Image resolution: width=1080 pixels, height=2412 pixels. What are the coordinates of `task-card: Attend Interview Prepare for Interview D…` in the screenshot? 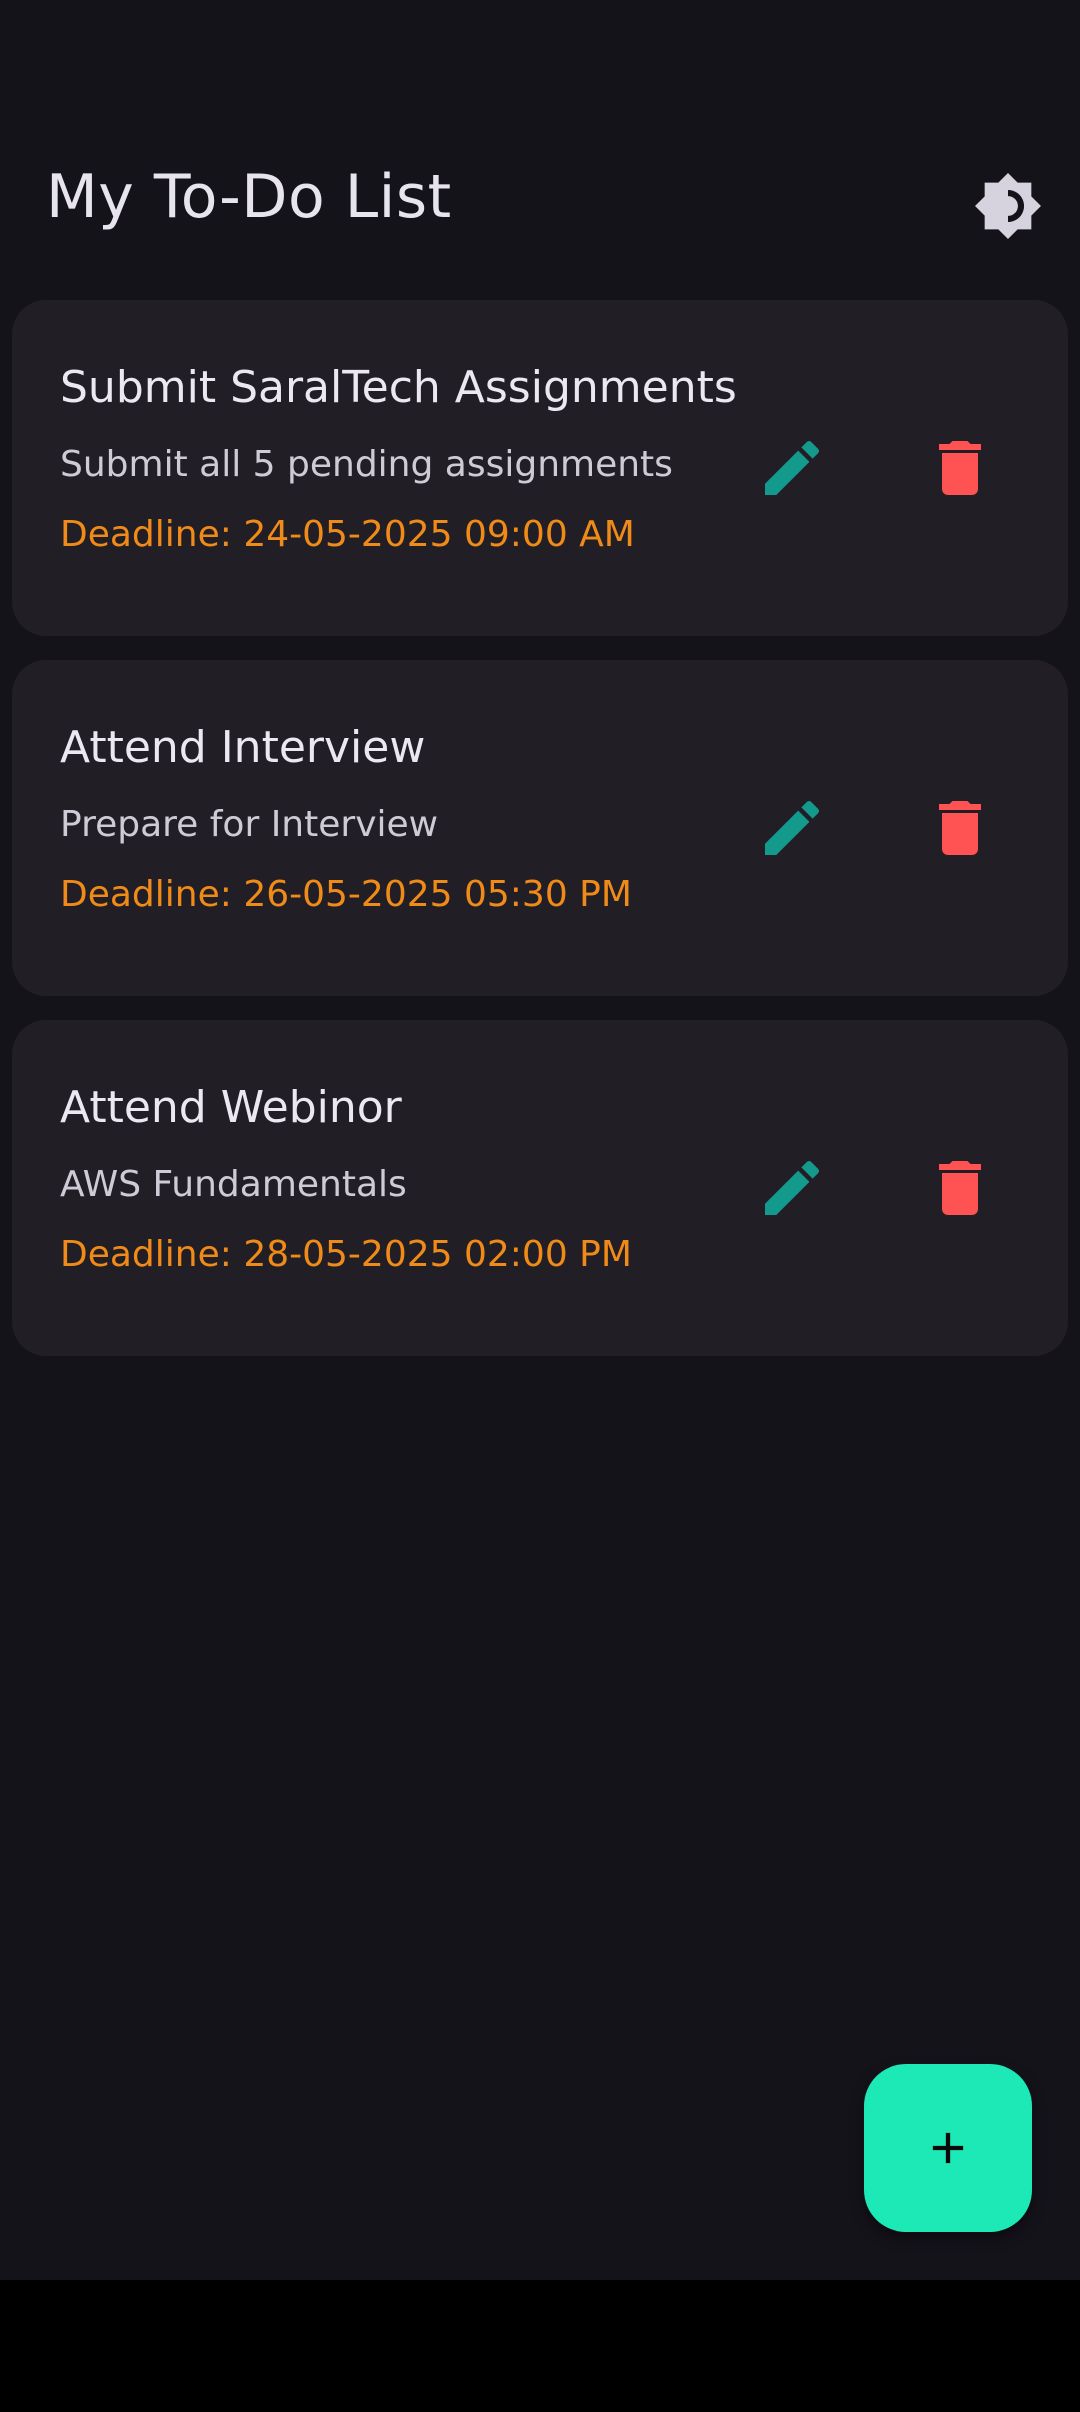 It's located at (540, 828).